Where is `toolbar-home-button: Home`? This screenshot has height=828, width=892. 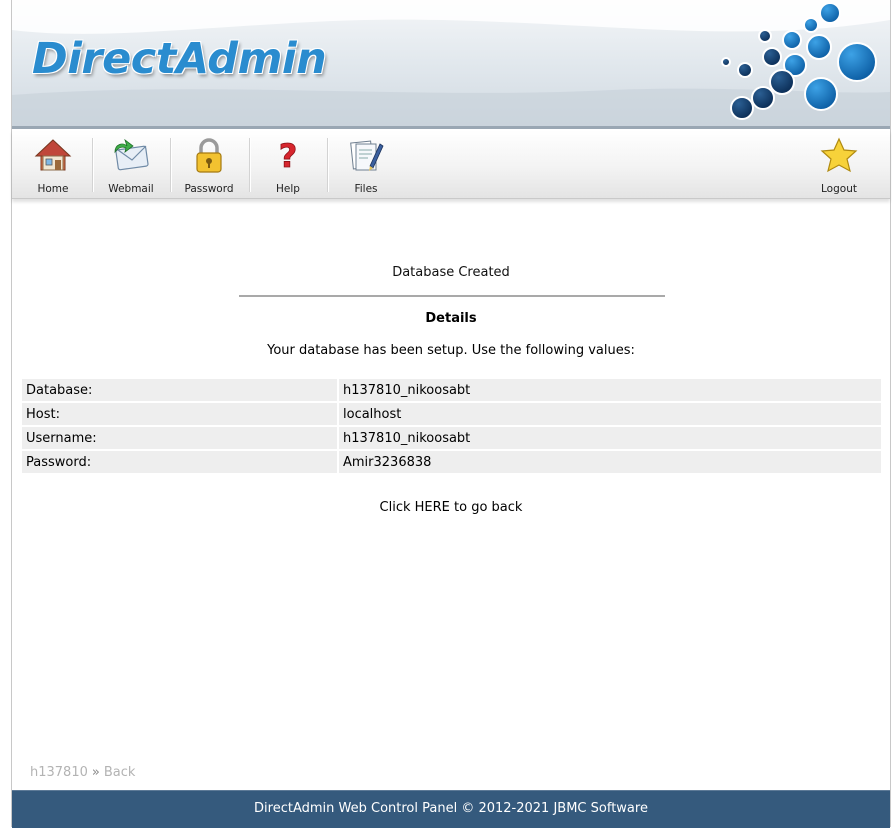 toolbar-home-button: Home is located at coordinates (53, 165).